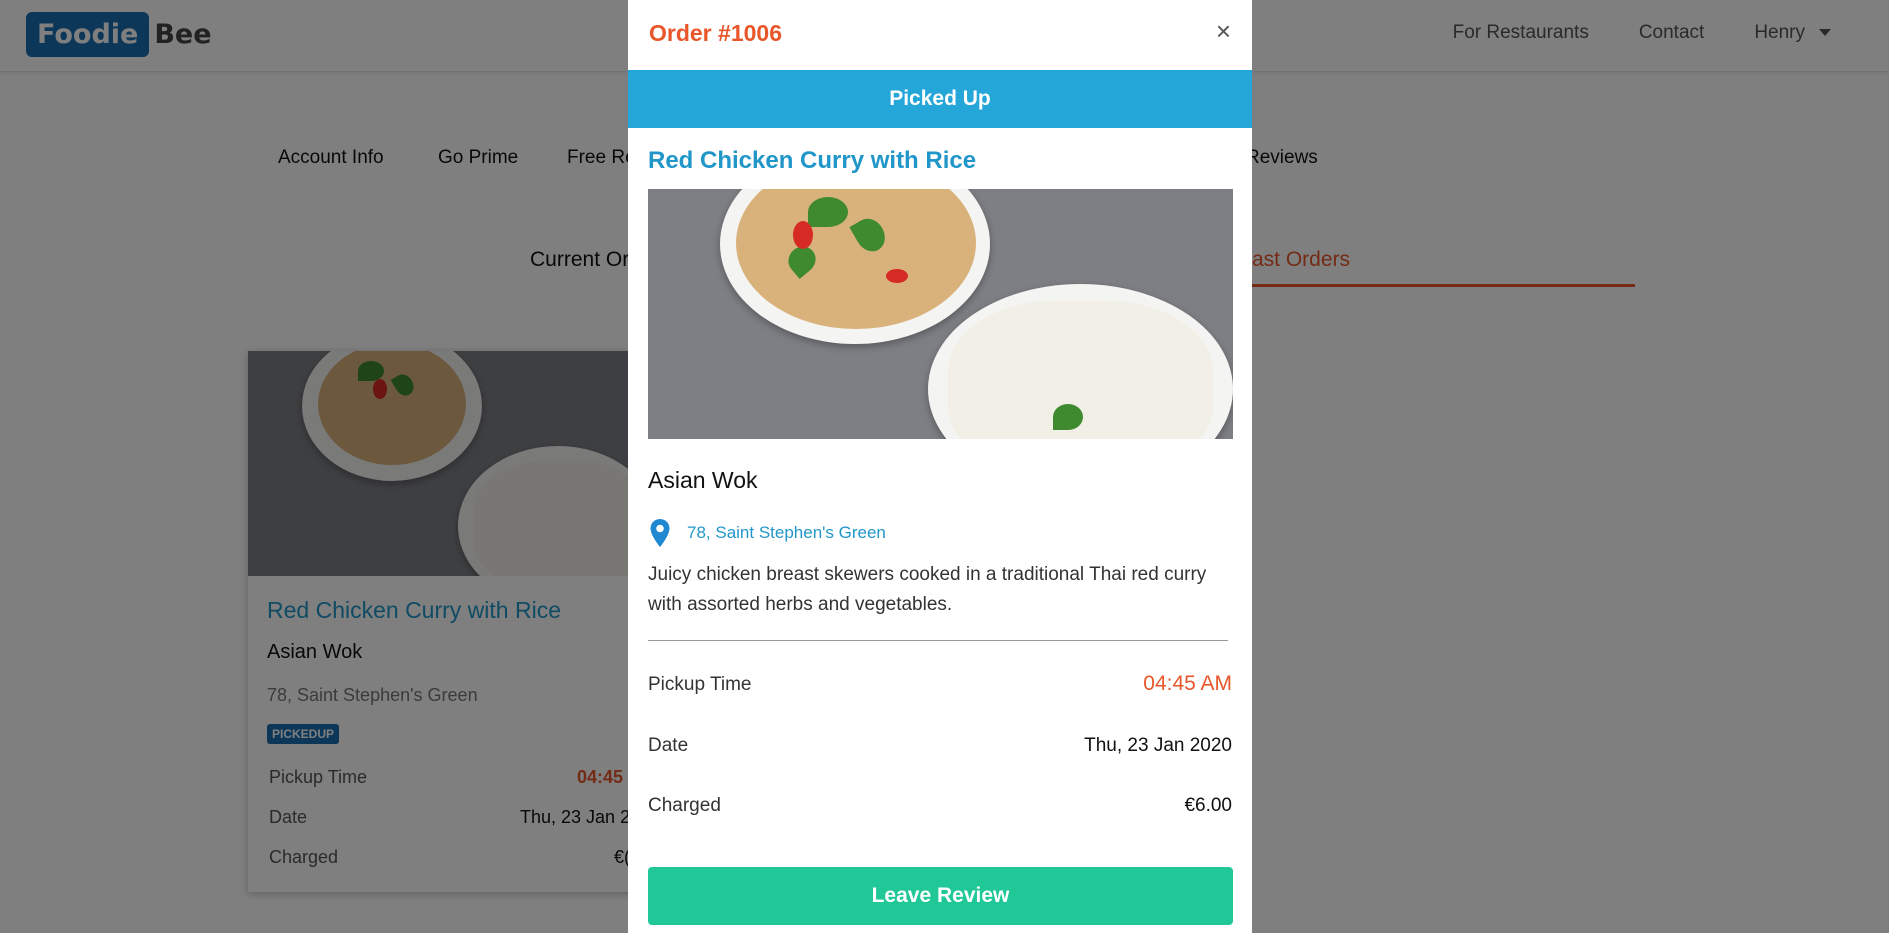 The height and width of the screenshot is (933, 1889). Describe the element at coordinates (1187, 683) in the screenshot. I see `value-pickup-time: 04:45 AM` at that location.